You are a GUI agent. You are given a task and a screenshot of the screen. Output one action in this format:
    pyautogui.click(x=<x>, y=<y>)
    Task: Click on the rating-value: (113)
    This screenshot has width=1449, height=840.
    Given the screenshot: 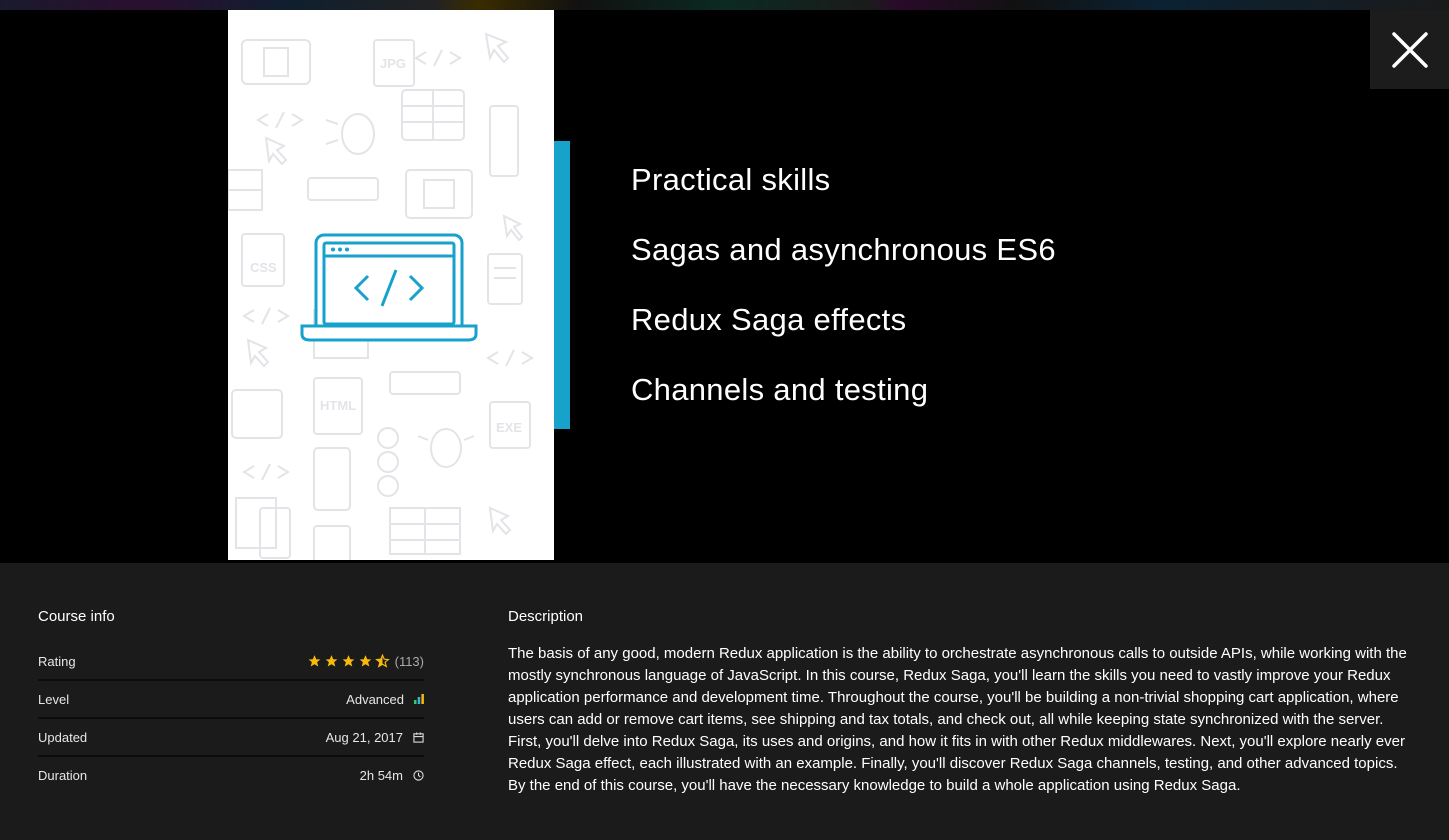 What is the action you would take?
    pyautogui.click(x=365, y=661)
    